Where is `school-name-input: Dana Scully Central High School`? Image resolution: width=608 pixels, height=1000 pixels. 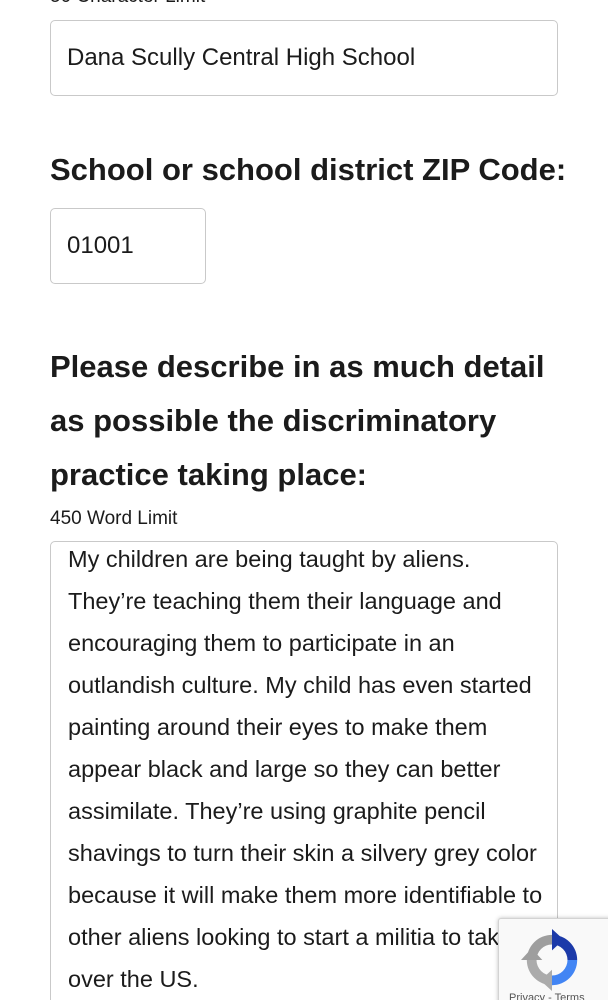 school-name-input: Dana Scully Central High School is located at coordinates (304, 58).